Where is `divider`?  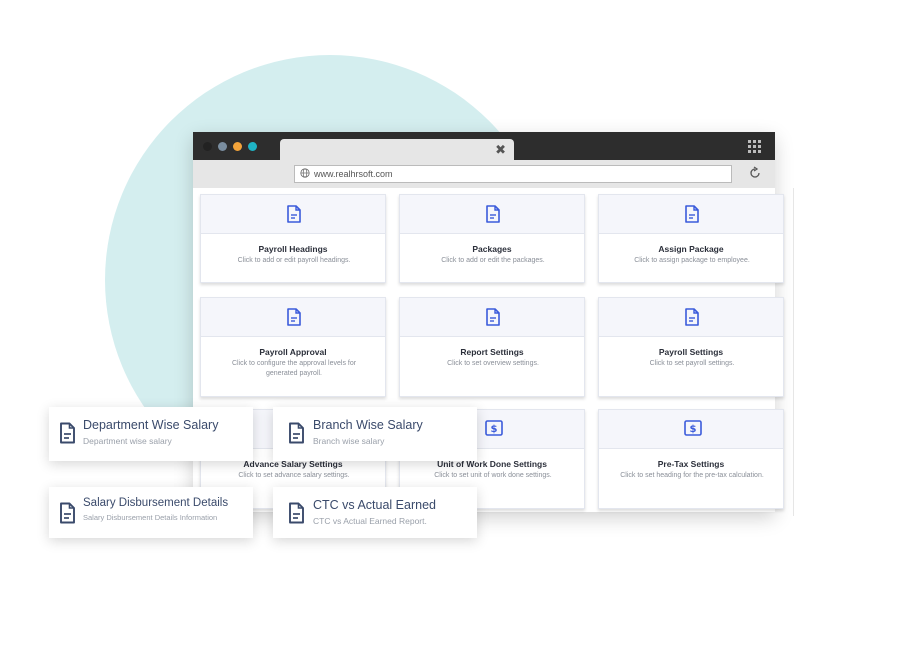
divider is located at coordinates (793, 352).